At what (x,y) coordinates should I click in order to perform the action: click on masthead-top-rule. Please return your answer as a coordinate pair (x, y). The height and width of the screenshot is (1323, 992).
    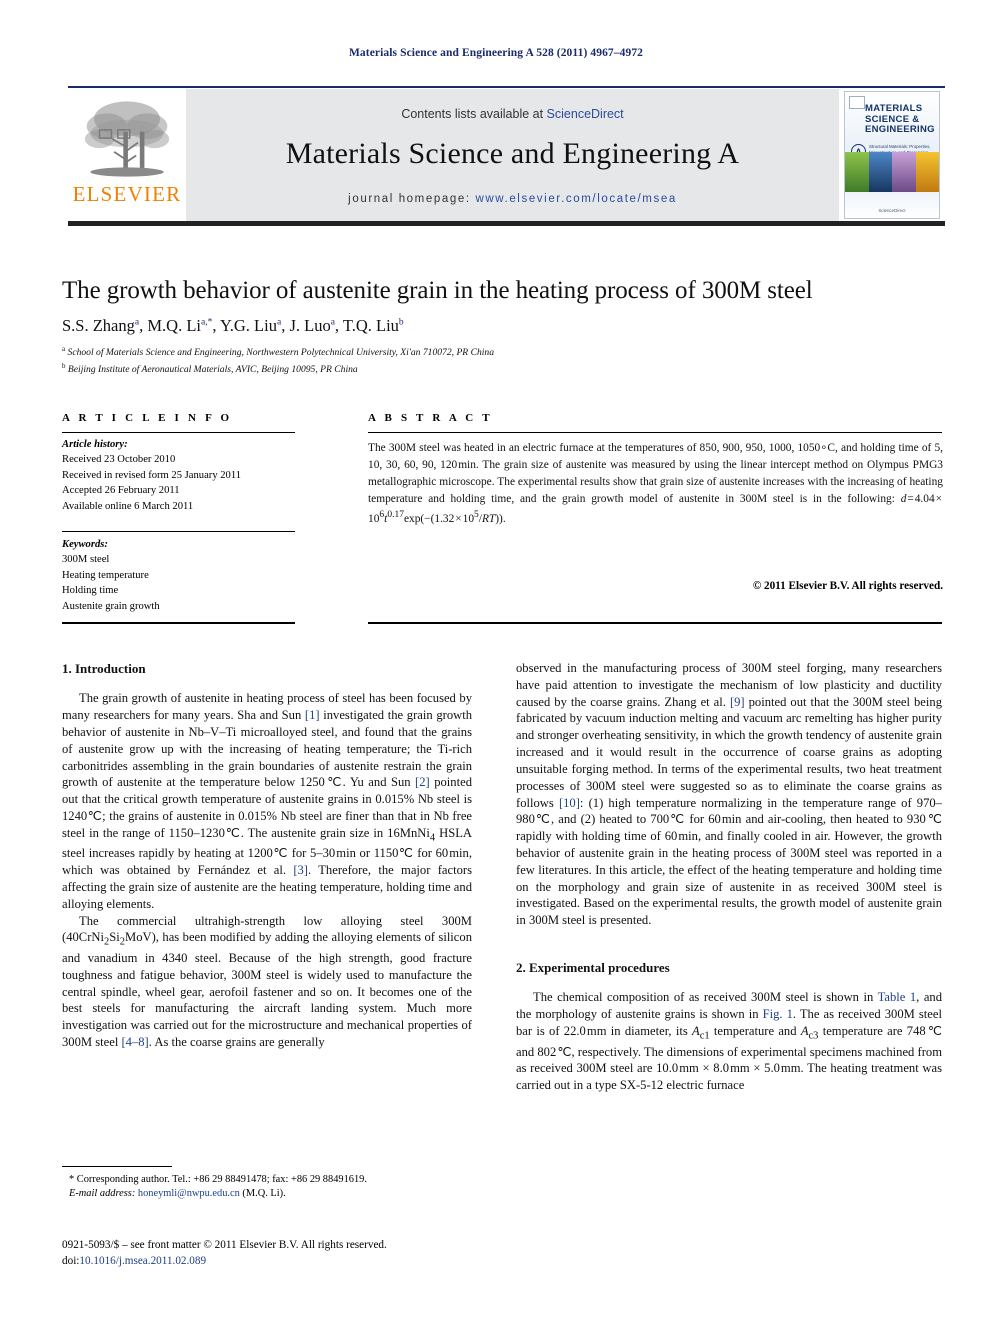
    Looking at the image, I should click on (506, 87).